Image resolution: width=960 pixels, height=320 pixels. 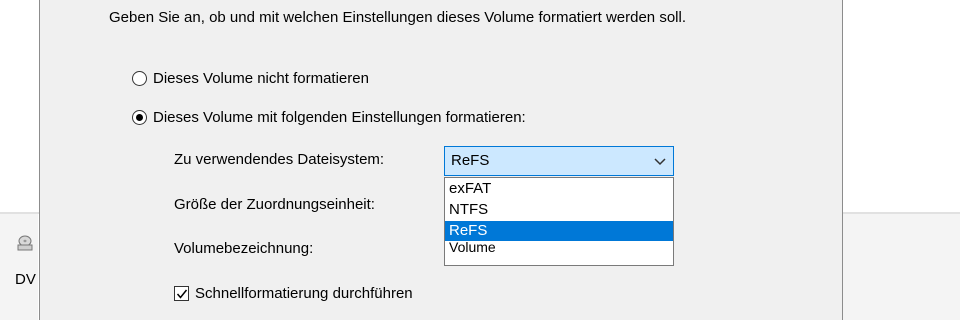 I want to click on quick-format-option: Schnellformatierung durchführen, so click(x=293, y=293).